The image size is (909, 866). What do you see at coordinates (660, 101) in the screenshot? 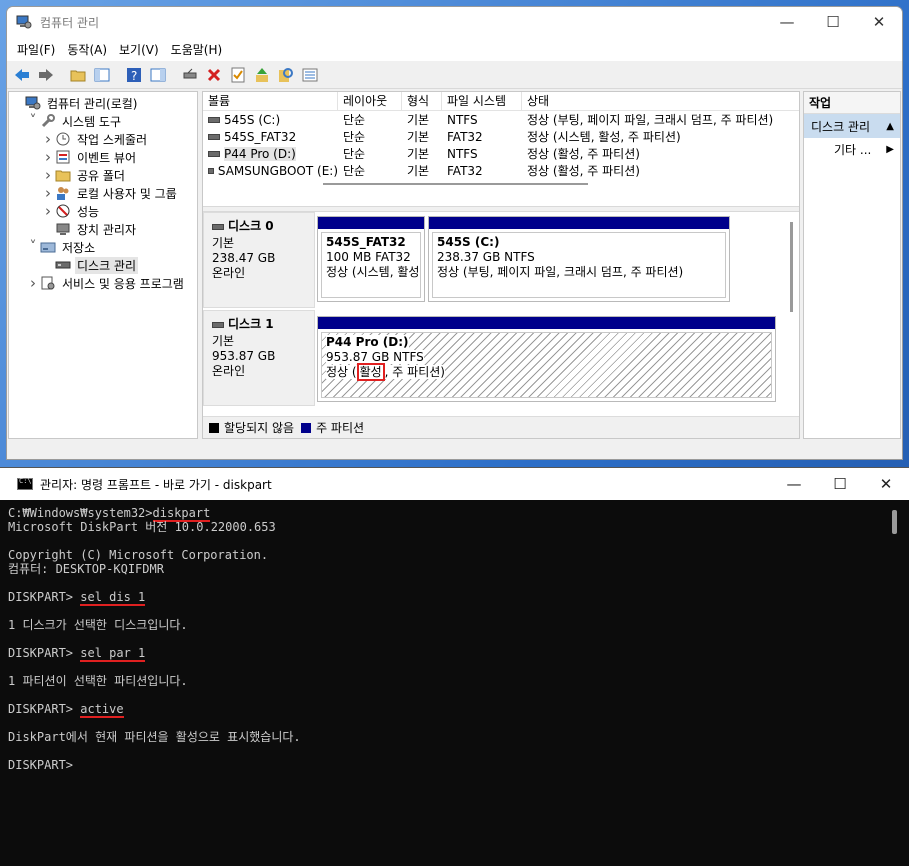
I see `column-header-status: 상태` at bounding box center [660, 101].